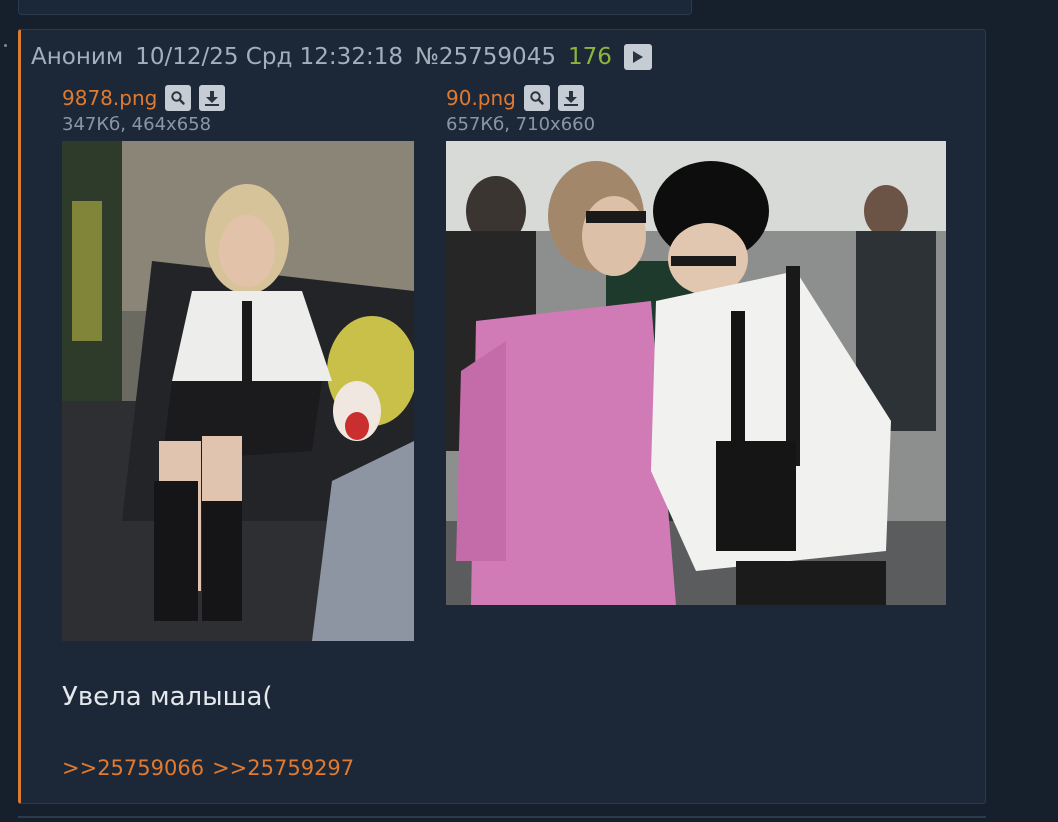 The height and width of the screenshot is (822, 1058). What do you see at coordinates (77, 57) in the screenshot?
I see `post-author: Аноним` at bounding box center [77, 57].